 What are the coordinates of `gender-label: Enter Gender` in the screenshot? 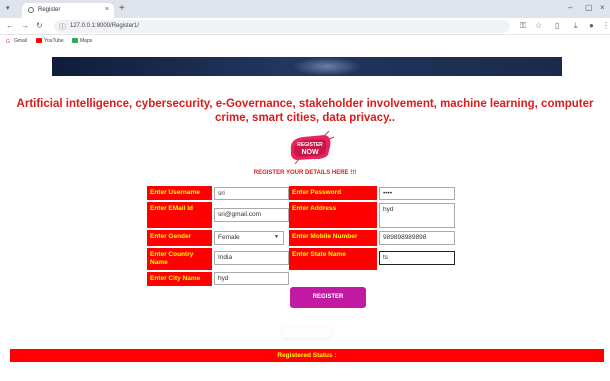 It's located at (179, 238).